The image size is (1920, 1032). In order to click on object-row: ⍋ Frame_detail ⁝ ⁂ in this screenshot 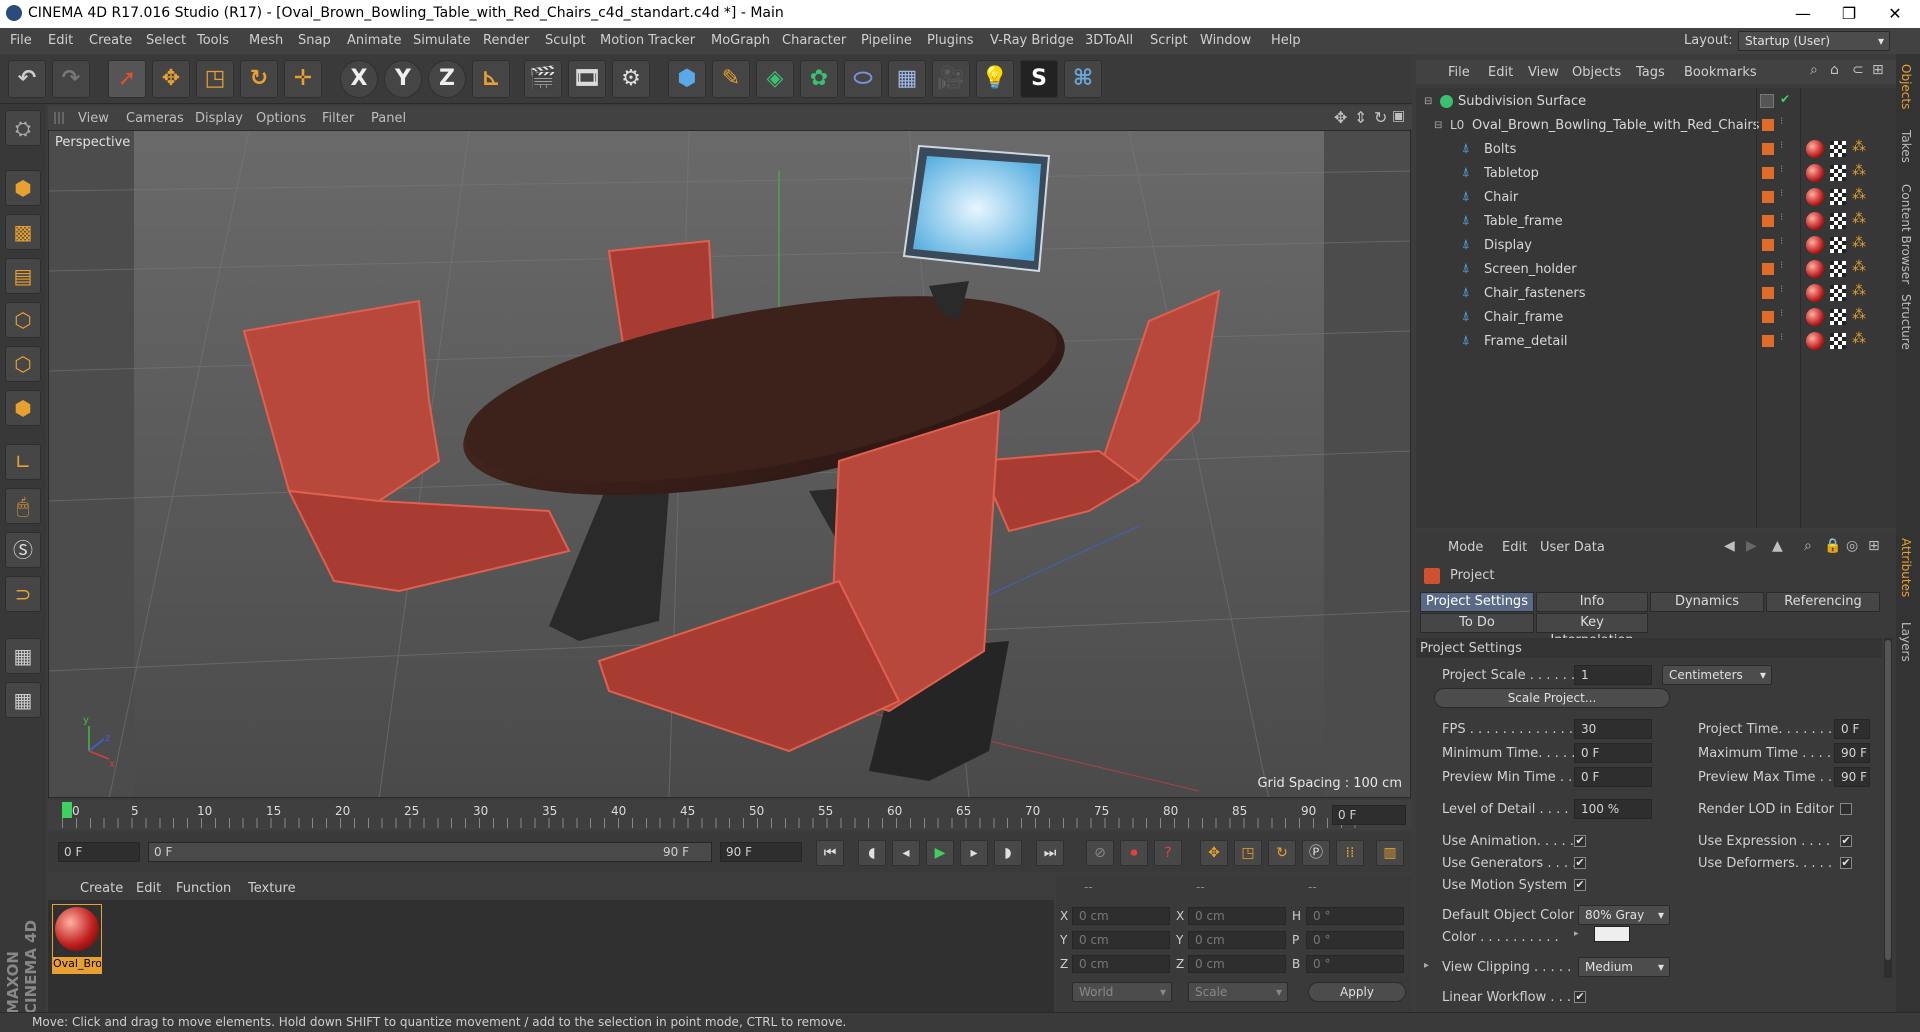, I will do `click(1656, 342)`.